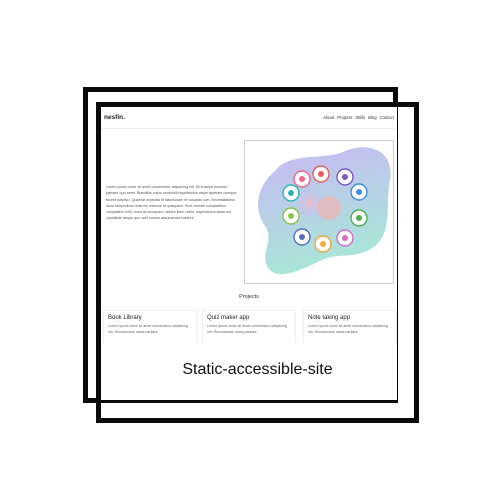  I want to click on nav-menu: About Projects Skills Blog Contact, so click(358, 117).